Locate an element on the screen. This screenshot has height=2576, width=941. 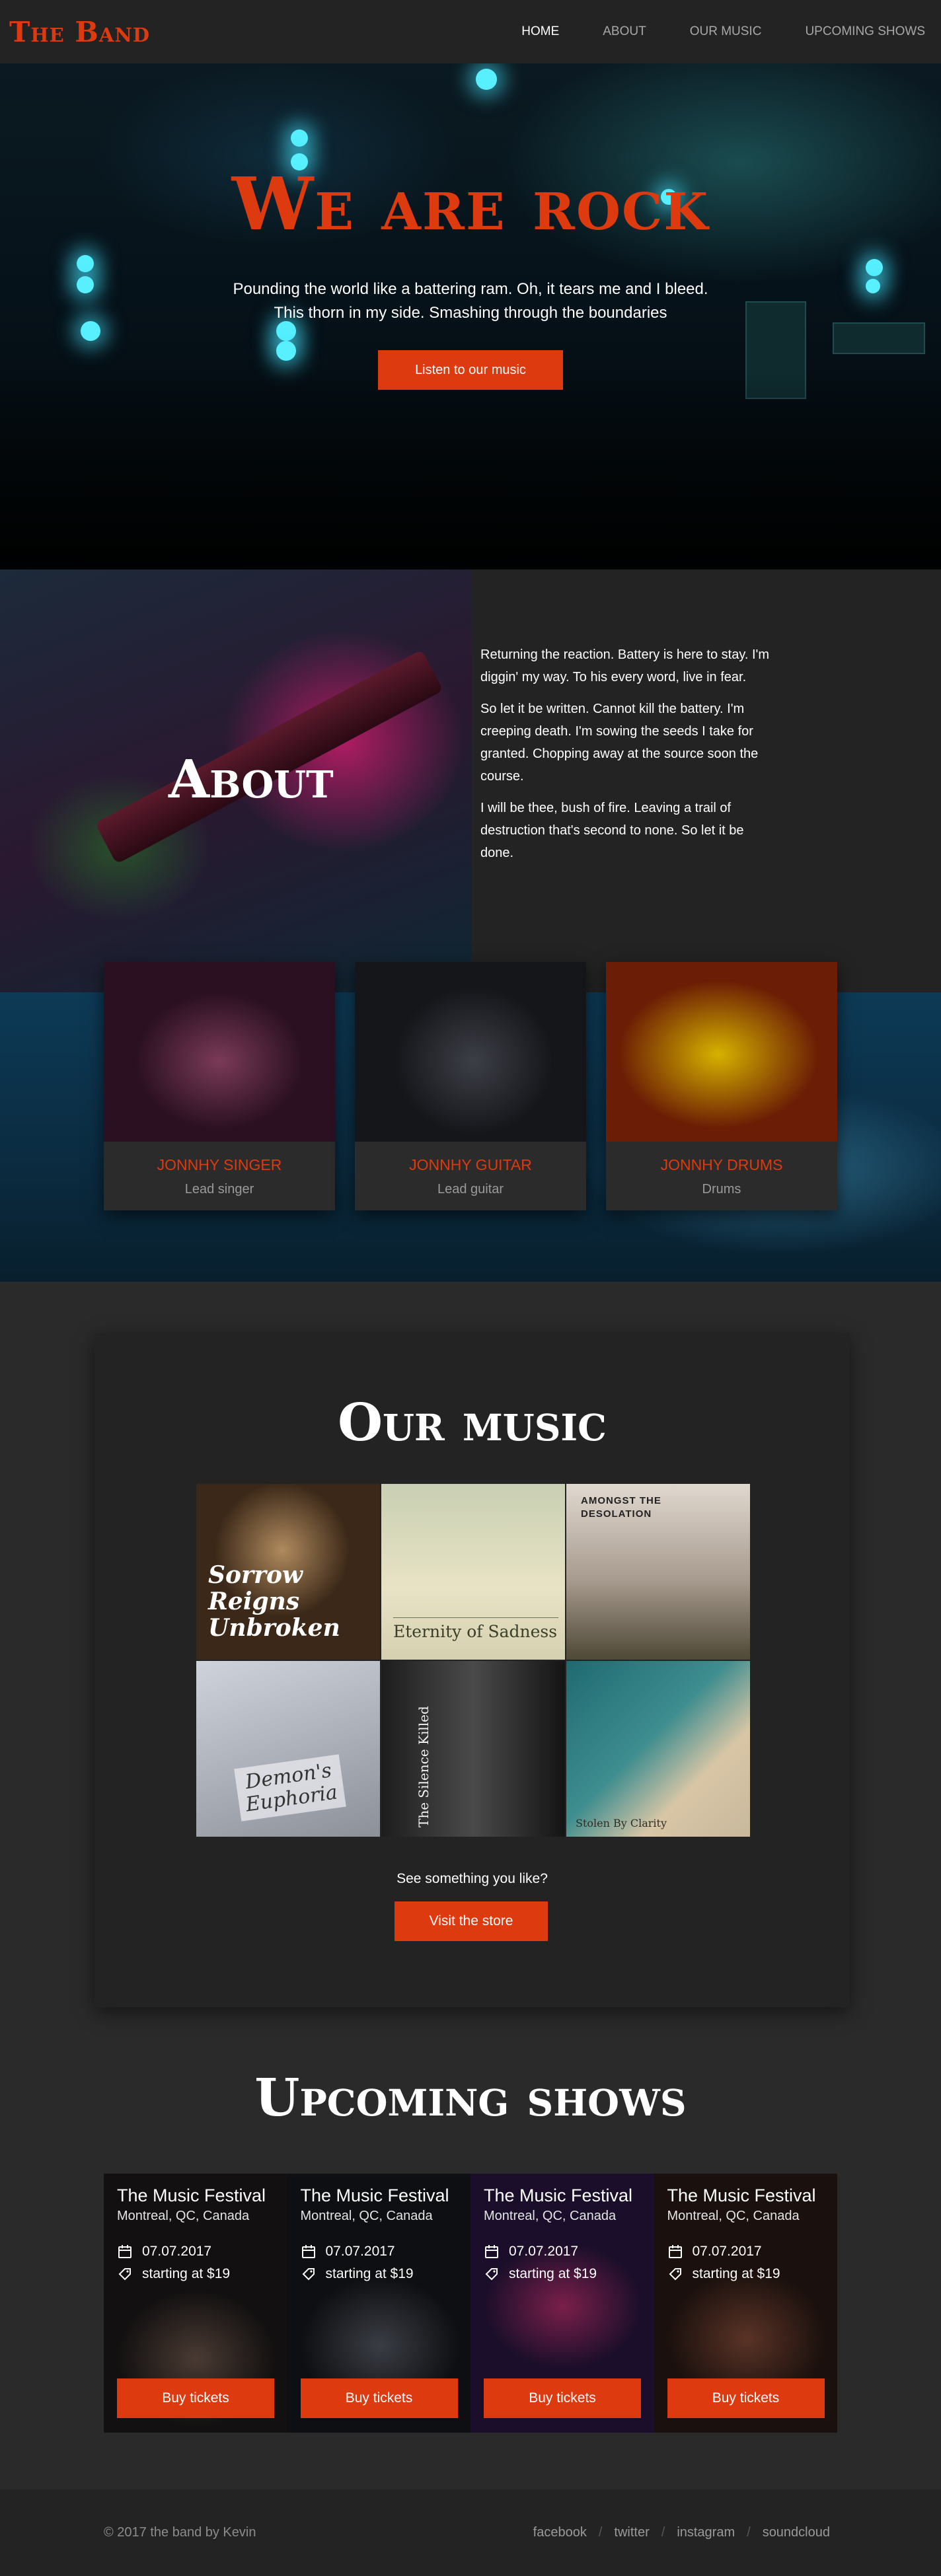
member-name: JONNHY DRUMS is located at coordinates (721, 1164).